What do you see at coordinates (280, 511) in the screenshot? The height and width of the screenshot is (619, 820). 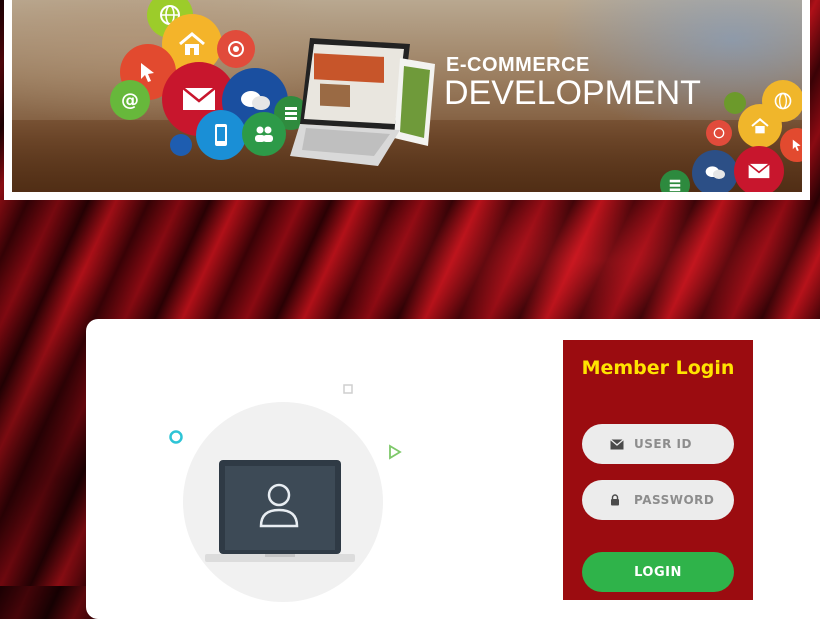 I see `user-laptop-icon` at bounding box center [280, 511].